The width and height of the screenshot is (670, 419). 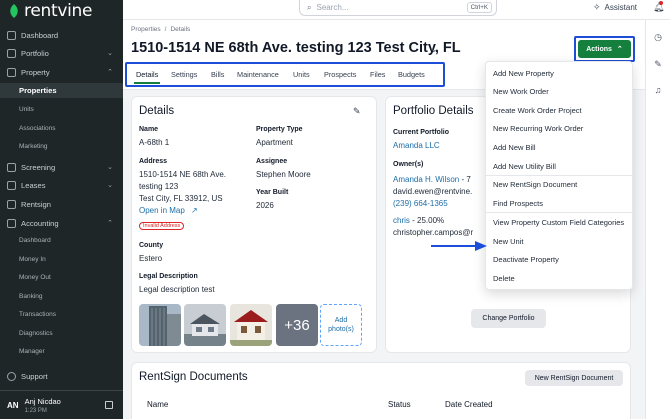 I want to click on signature-icon, so click(x=11, y=204).